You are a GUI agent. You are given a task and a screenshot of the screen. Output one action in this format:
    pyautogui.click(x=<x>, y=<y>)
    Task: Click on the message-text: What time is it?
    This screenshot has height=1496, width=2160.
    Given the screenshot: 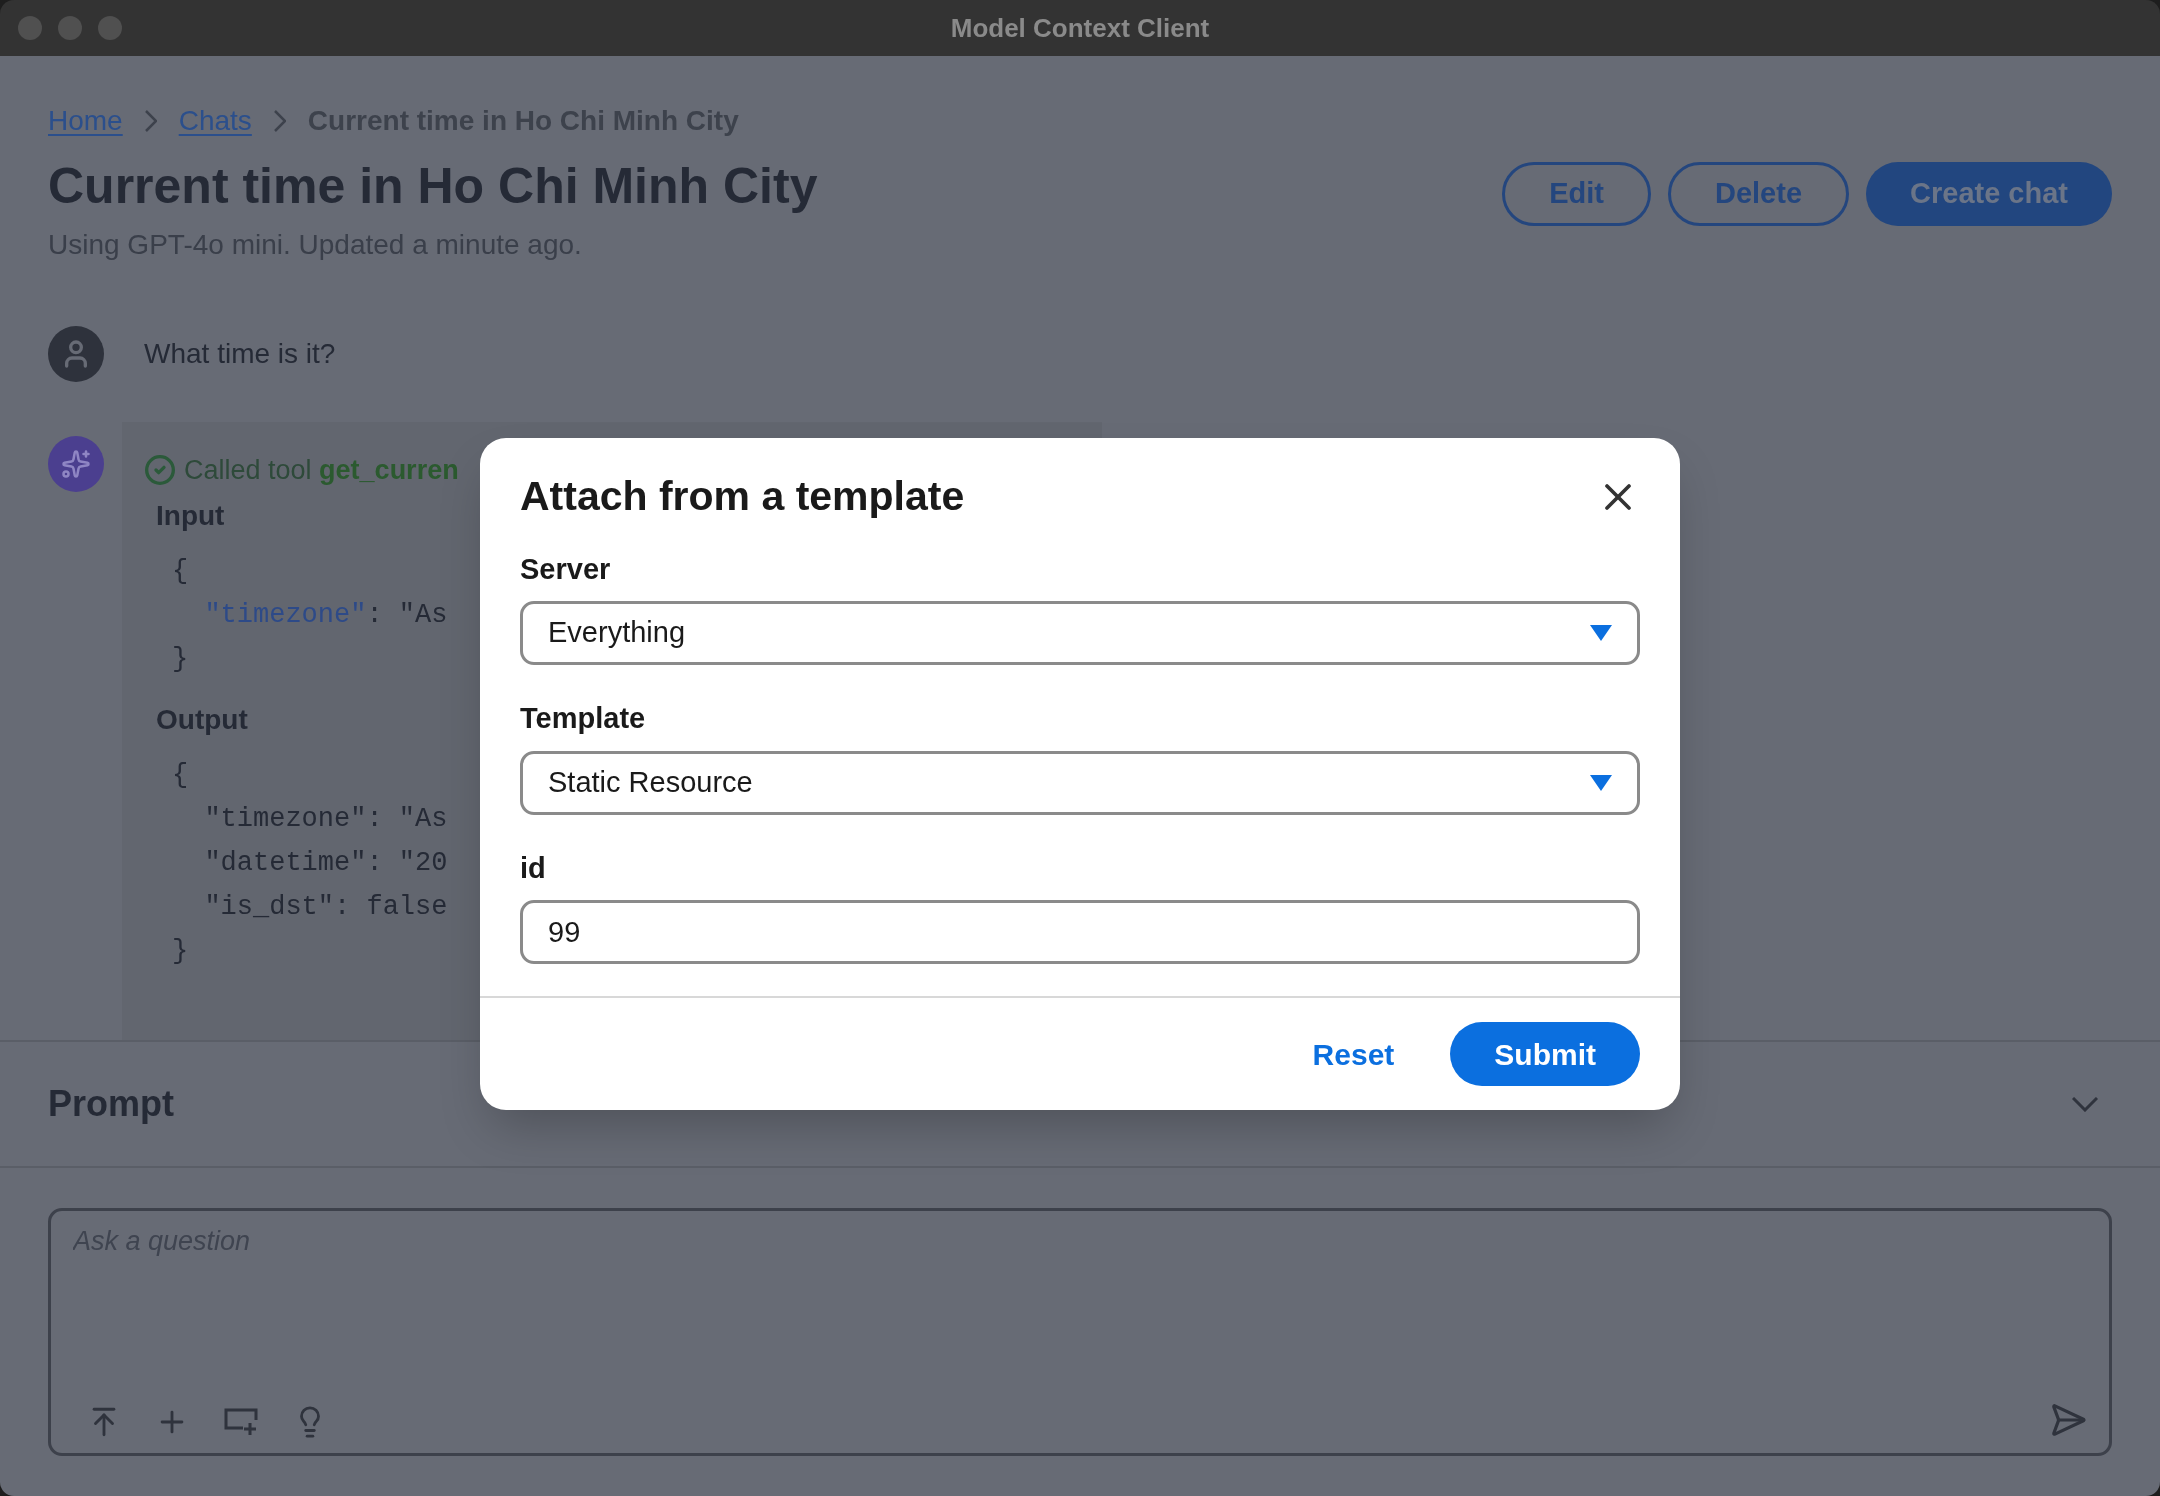 What is the action you would take?
    pyautogui.click(x=240, y=354)
    